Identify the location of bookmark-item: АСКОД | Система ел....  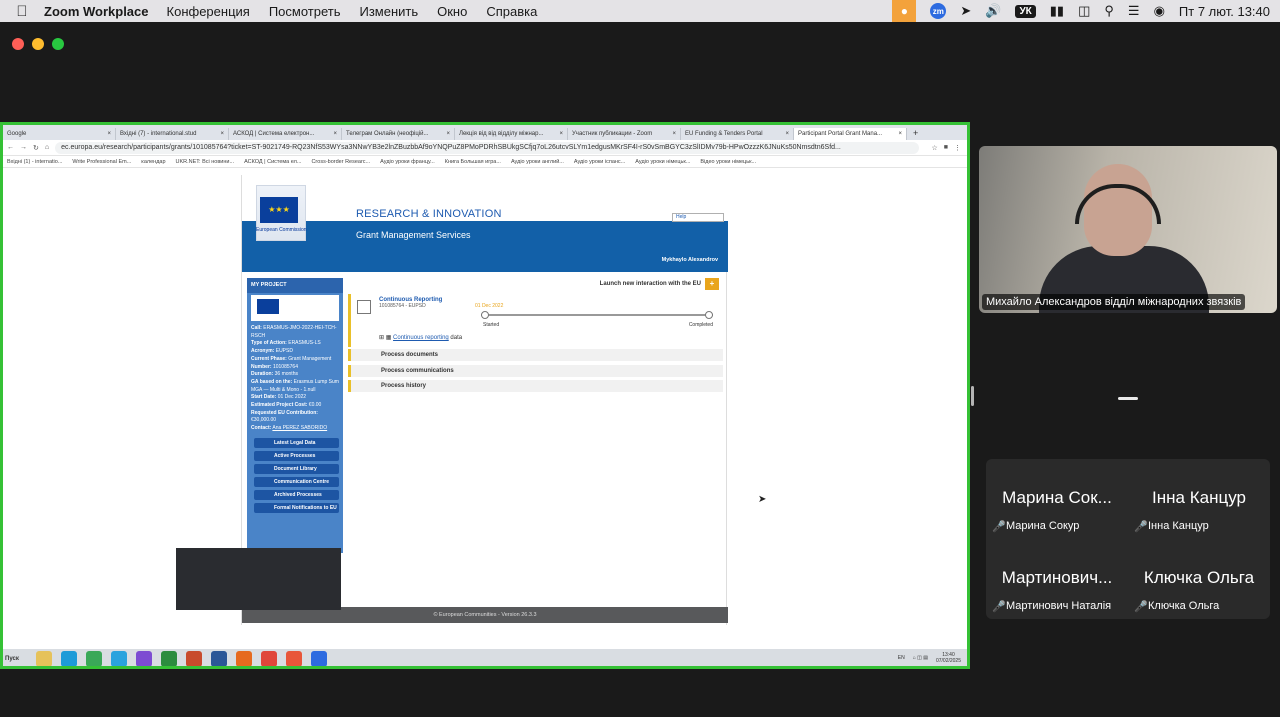
(272, 162).